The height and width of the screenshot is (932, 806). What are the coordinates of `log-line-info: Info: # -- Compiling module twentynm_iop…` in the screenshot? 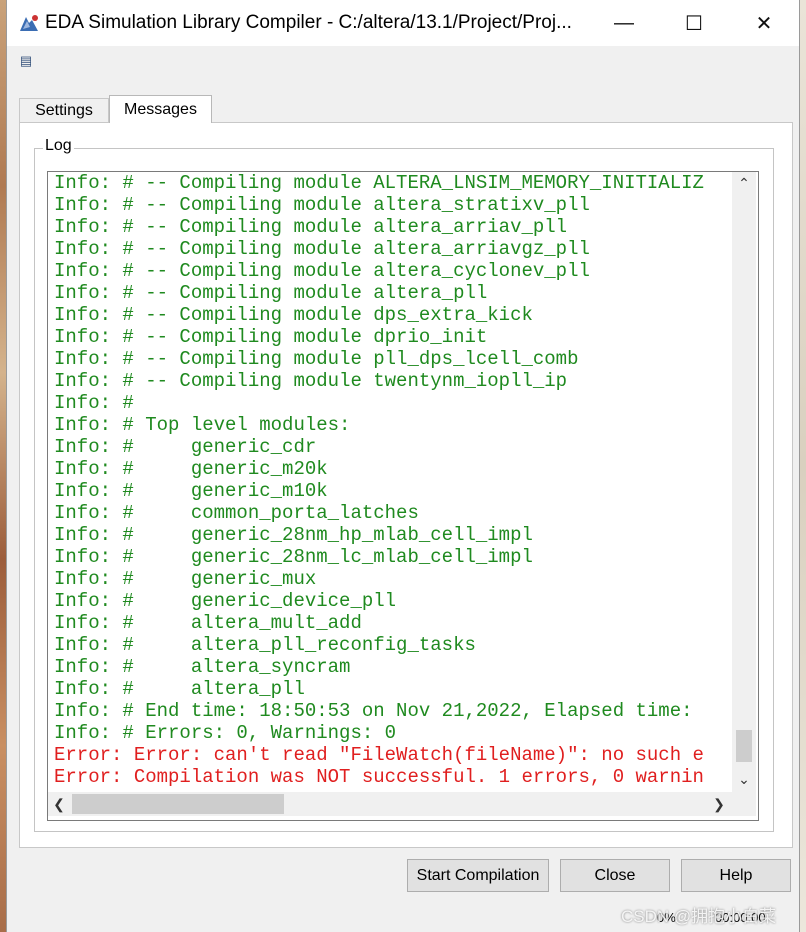 It's located at (311, 381).